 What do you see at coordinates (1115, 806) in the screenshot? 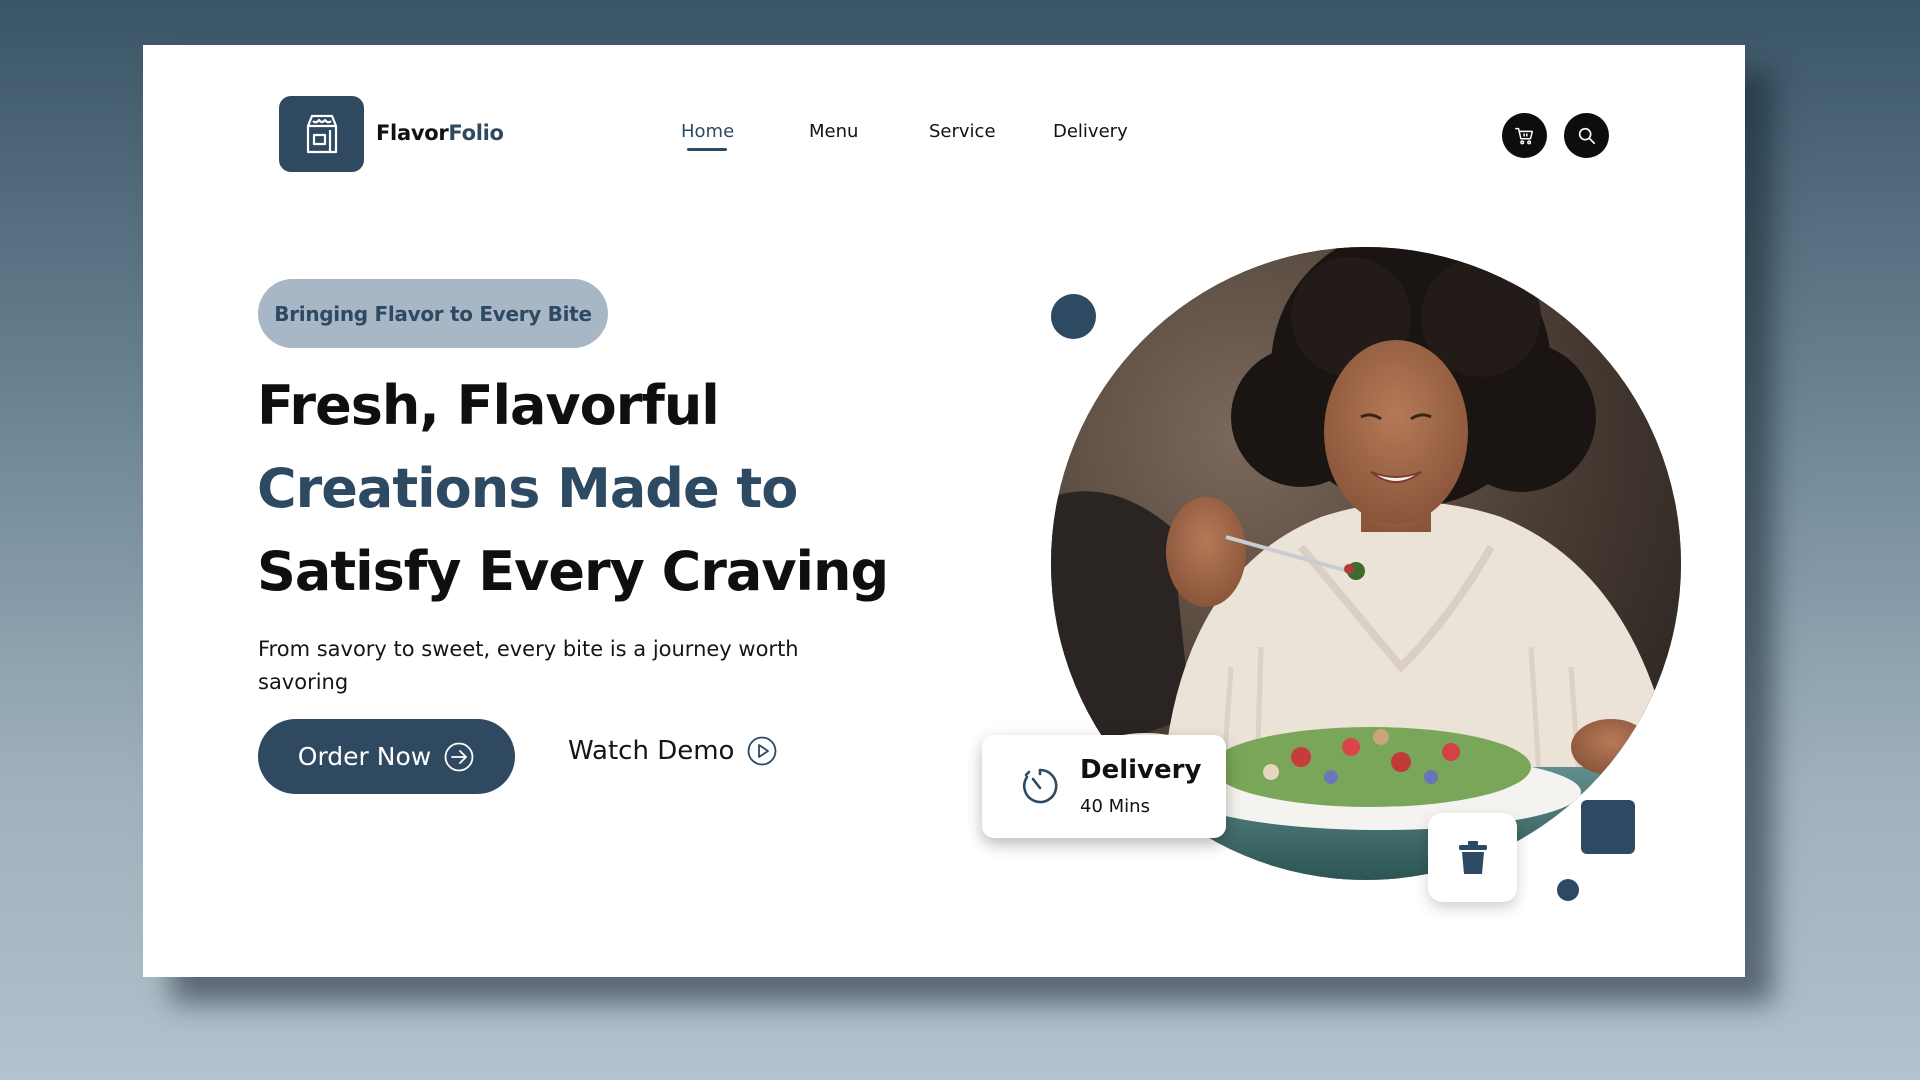
I see `delivery-card-time: 40 Mins` at bounding box center [1115, 806].